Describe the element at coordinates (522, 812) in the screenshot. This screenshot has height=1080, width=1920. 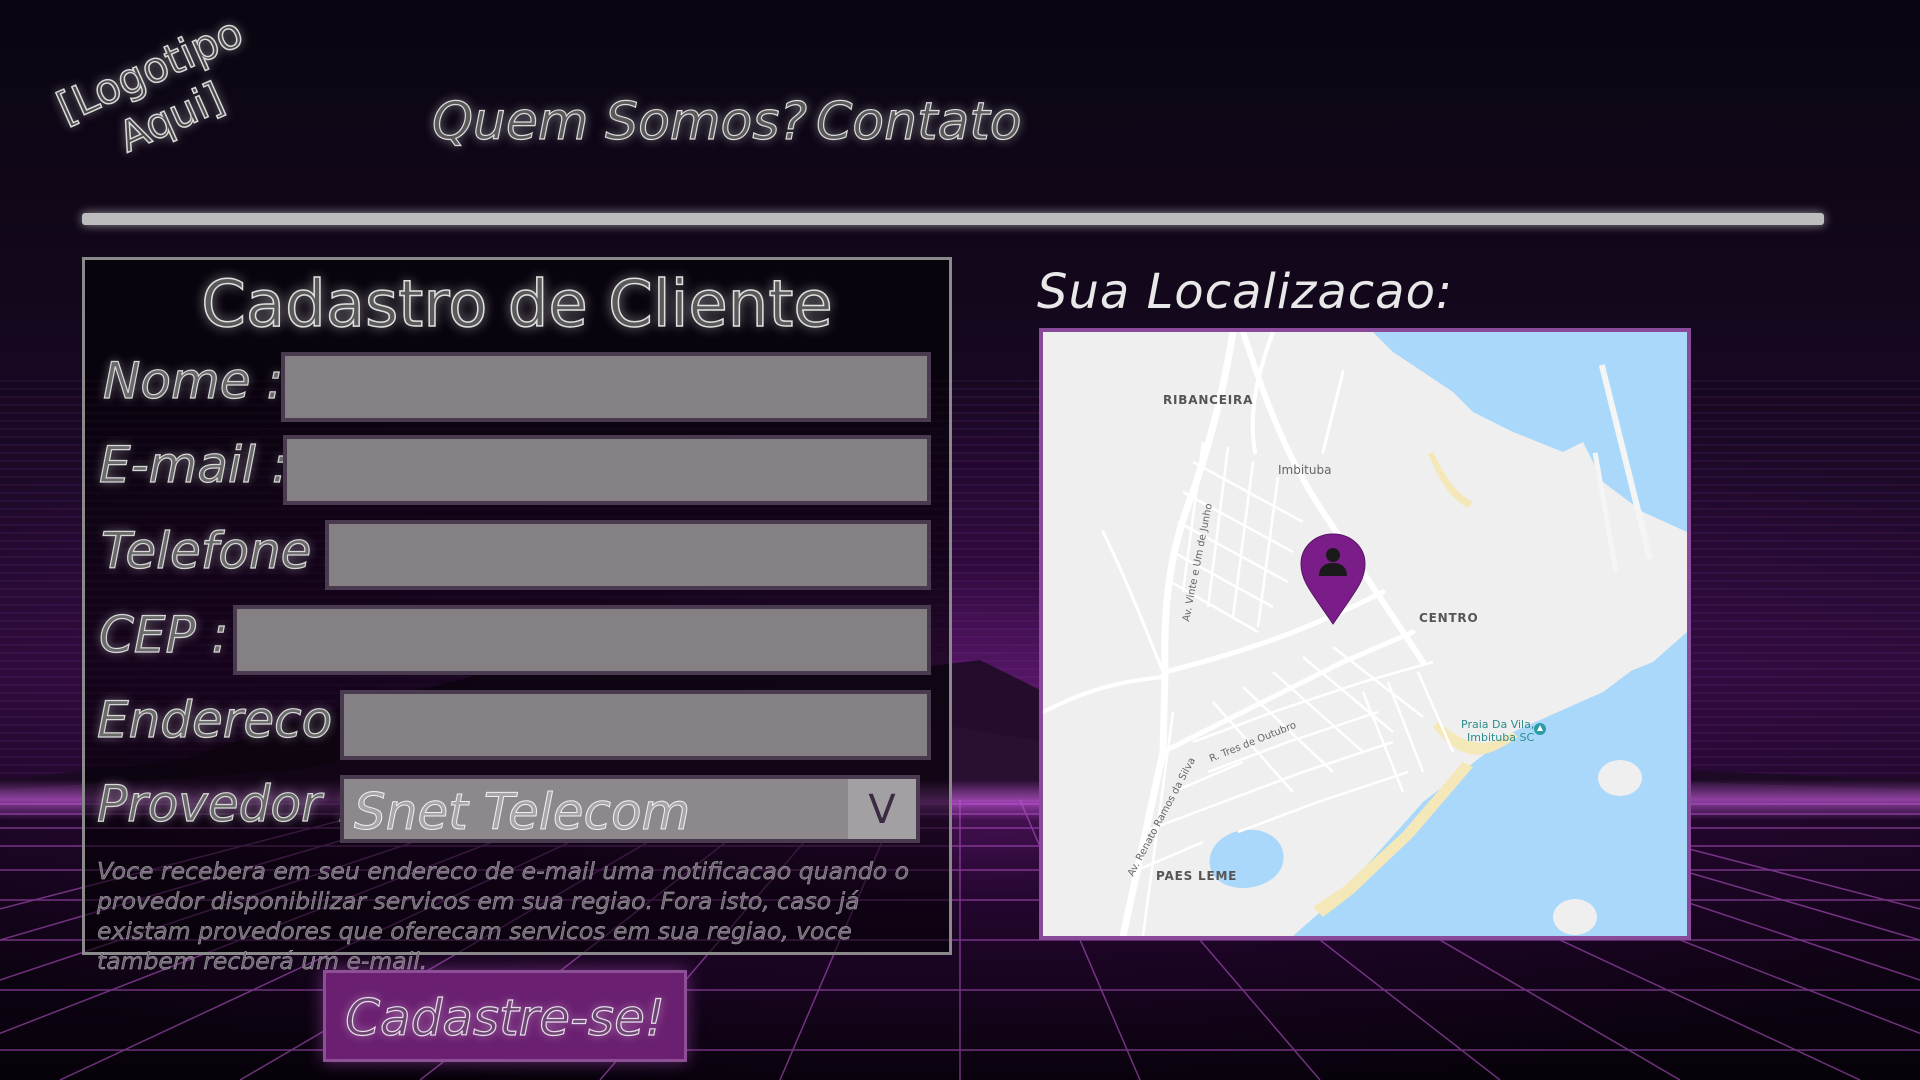
I see `provider-selected-value: Snet Telecom` at that location.